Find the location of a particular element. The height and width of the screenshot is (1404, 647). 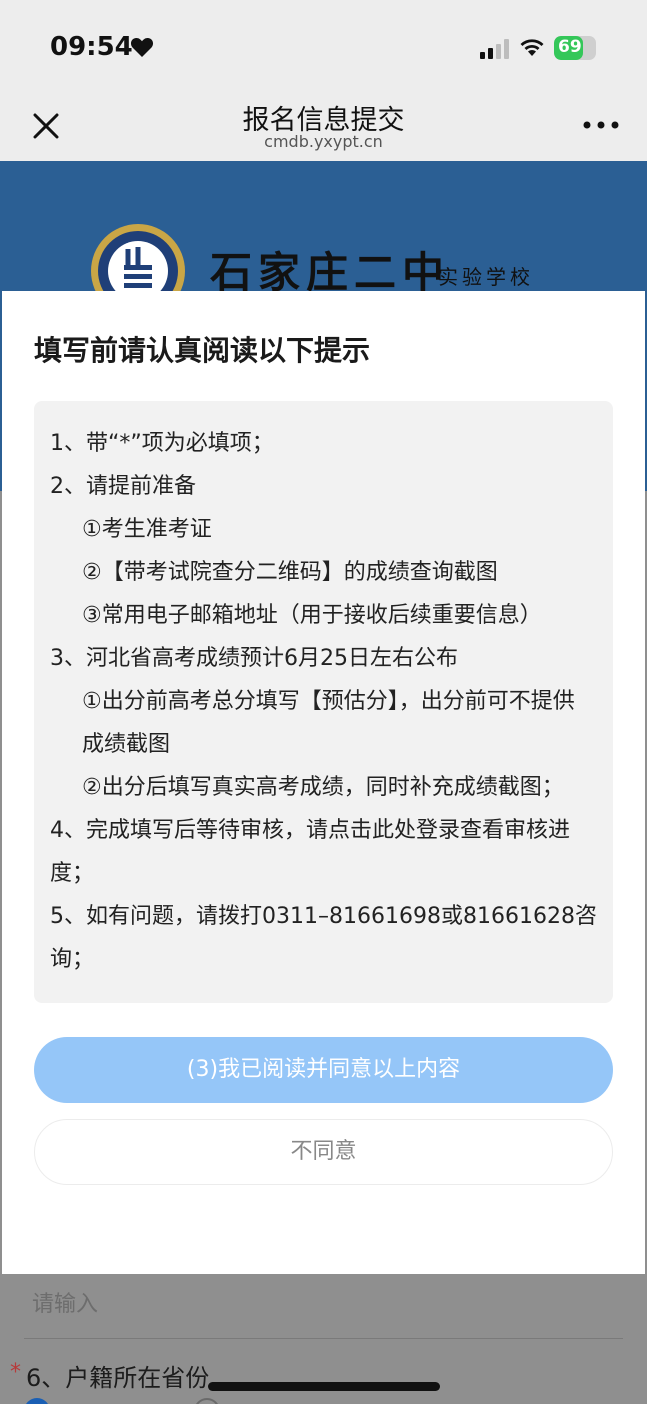

status-time: 09:54 is located at coordinates (91, 47).